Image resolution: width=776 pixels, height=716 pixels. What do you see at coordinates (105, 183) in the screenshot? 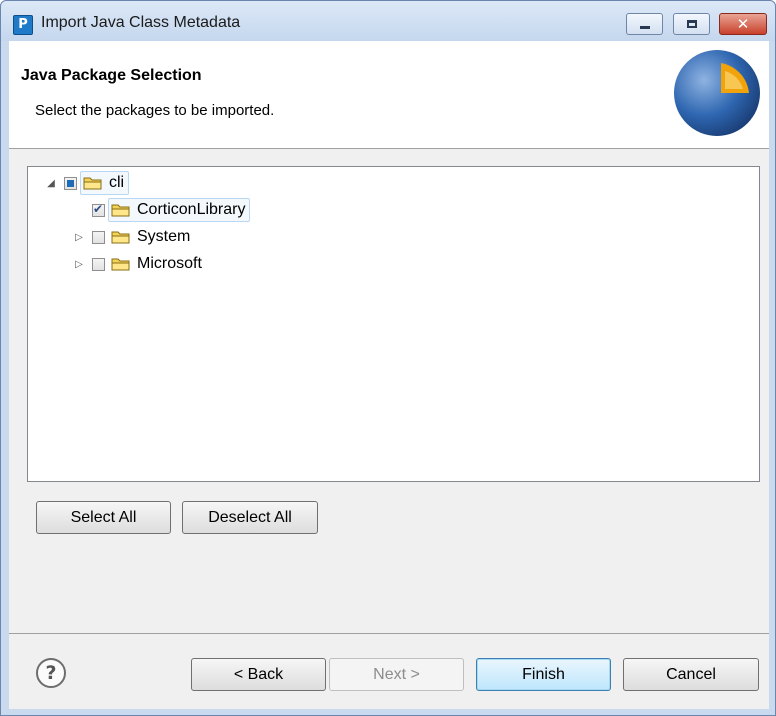
I see `tree-item-cli-label-box: cli` at bounding box center [105, 183].